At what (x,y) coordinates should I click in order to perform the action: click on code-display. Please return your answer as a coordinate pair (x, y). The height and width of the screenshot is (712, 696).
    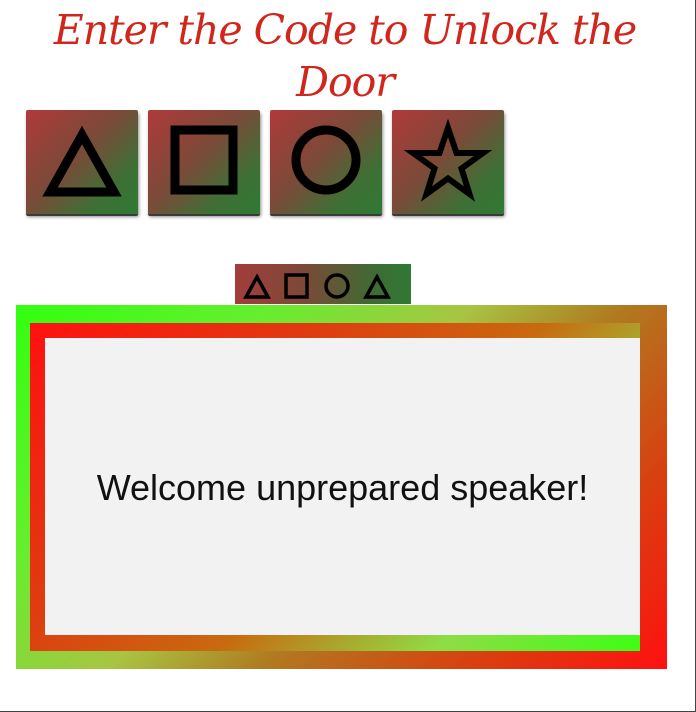
    Looking at the image, I should click on (323, 284).